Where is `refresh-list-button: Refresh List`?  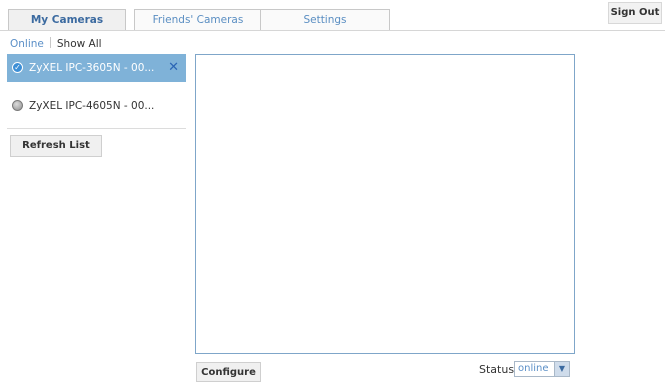
refresh-list-button: Refresh List is located at coordinates (56, 146).